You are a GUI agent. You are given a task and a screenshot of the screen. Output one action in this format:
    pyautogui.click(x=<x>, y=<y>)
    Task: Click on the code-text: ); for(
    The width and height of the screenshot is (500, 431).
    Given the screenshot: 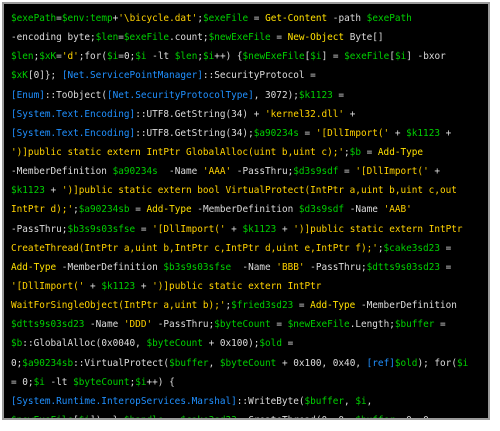 What is the action you would take?
    pyautogui.click(x=437, y=363)
    